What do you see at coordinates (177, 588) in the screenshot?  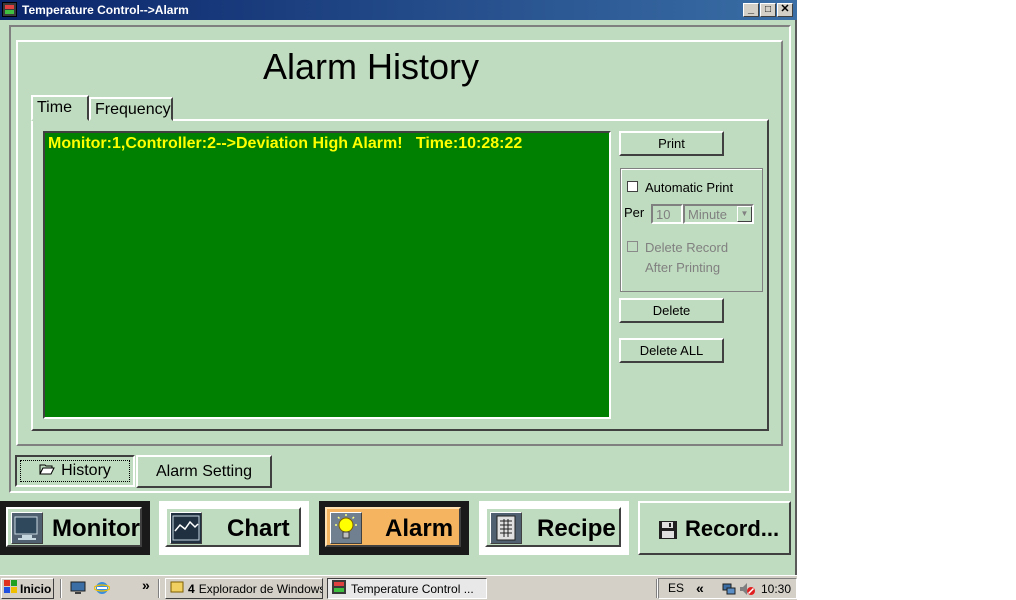 I see `folder-icon` at bounding box center [177, 588].